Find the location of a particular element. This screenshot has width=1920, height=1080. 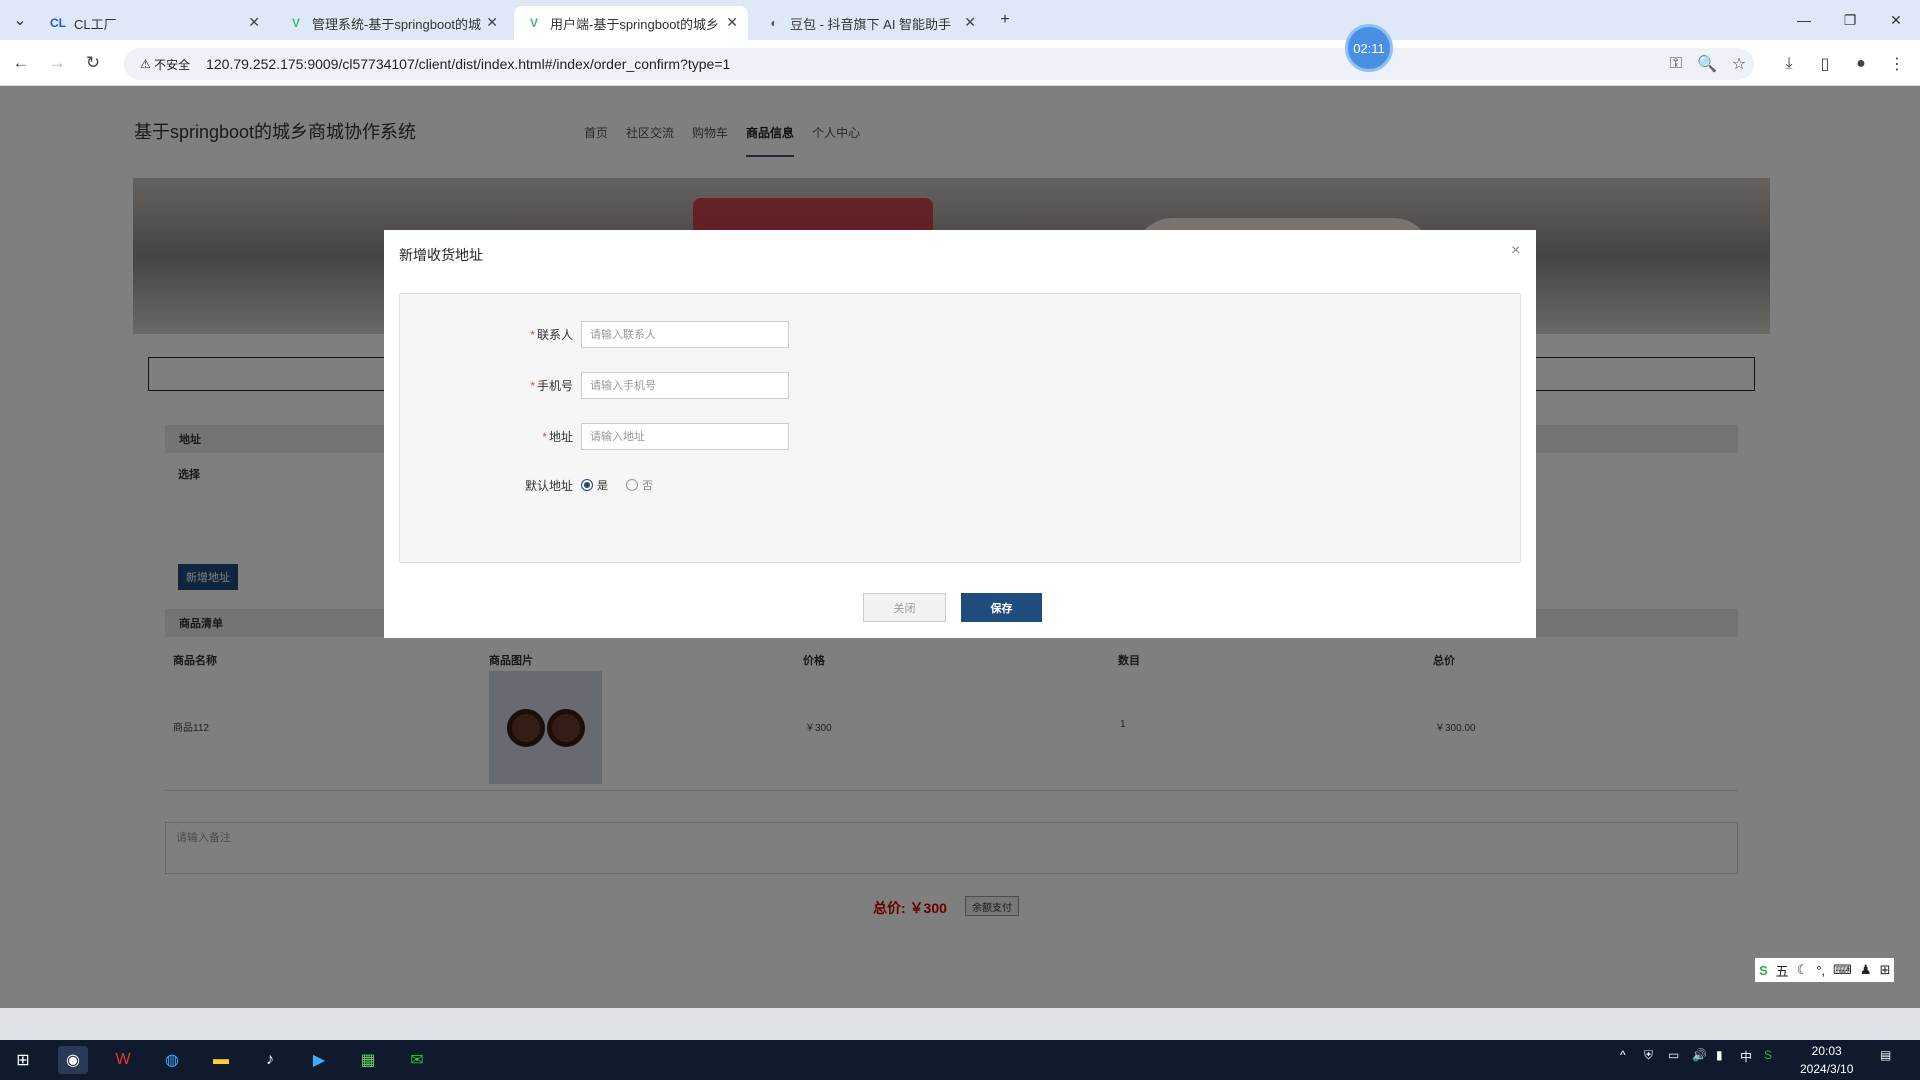

forward-icon: → is located at coordinates (57, 63).